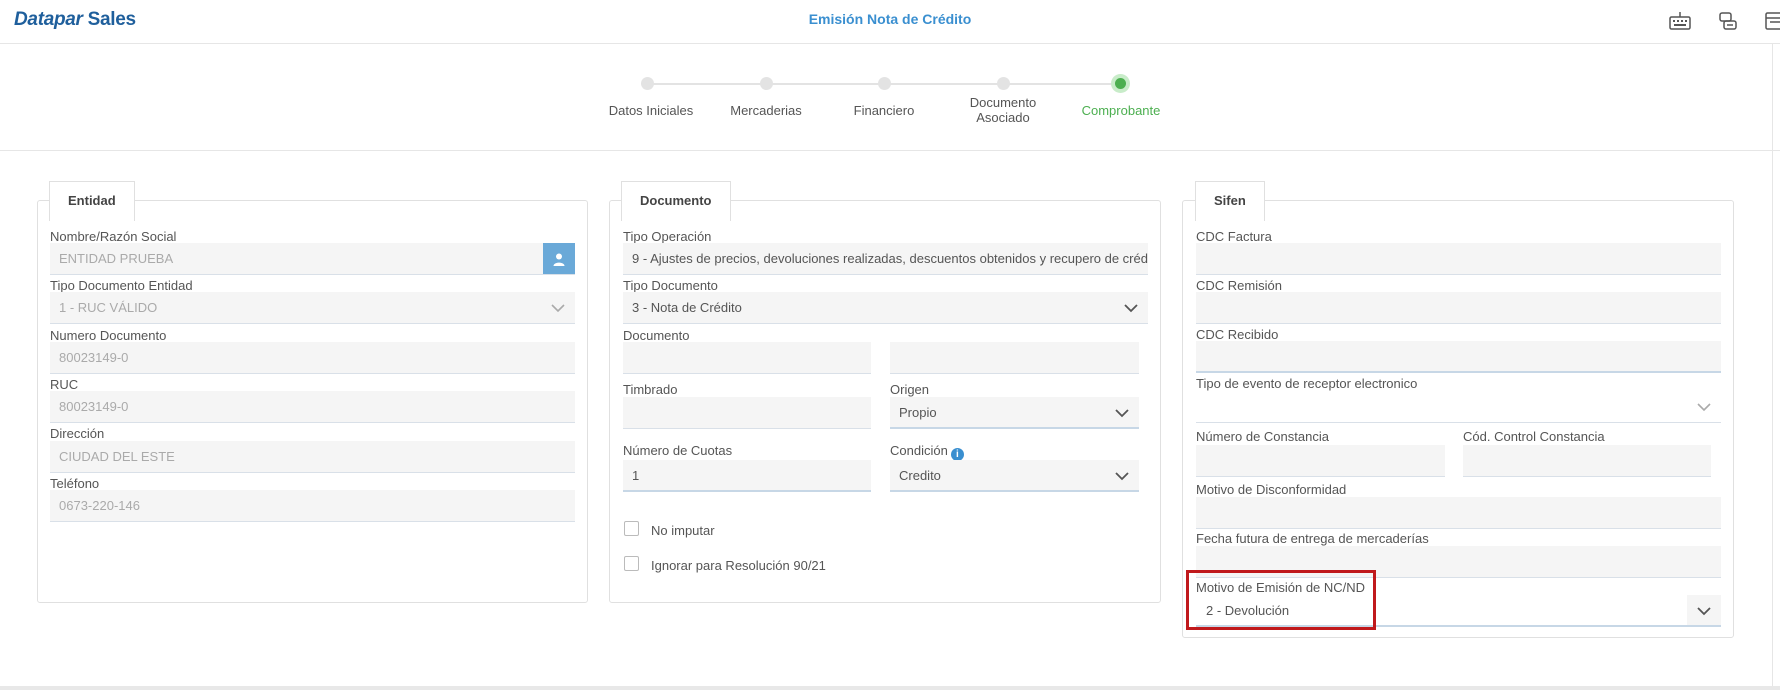  I want to click on user-icon, so click(559, 259).